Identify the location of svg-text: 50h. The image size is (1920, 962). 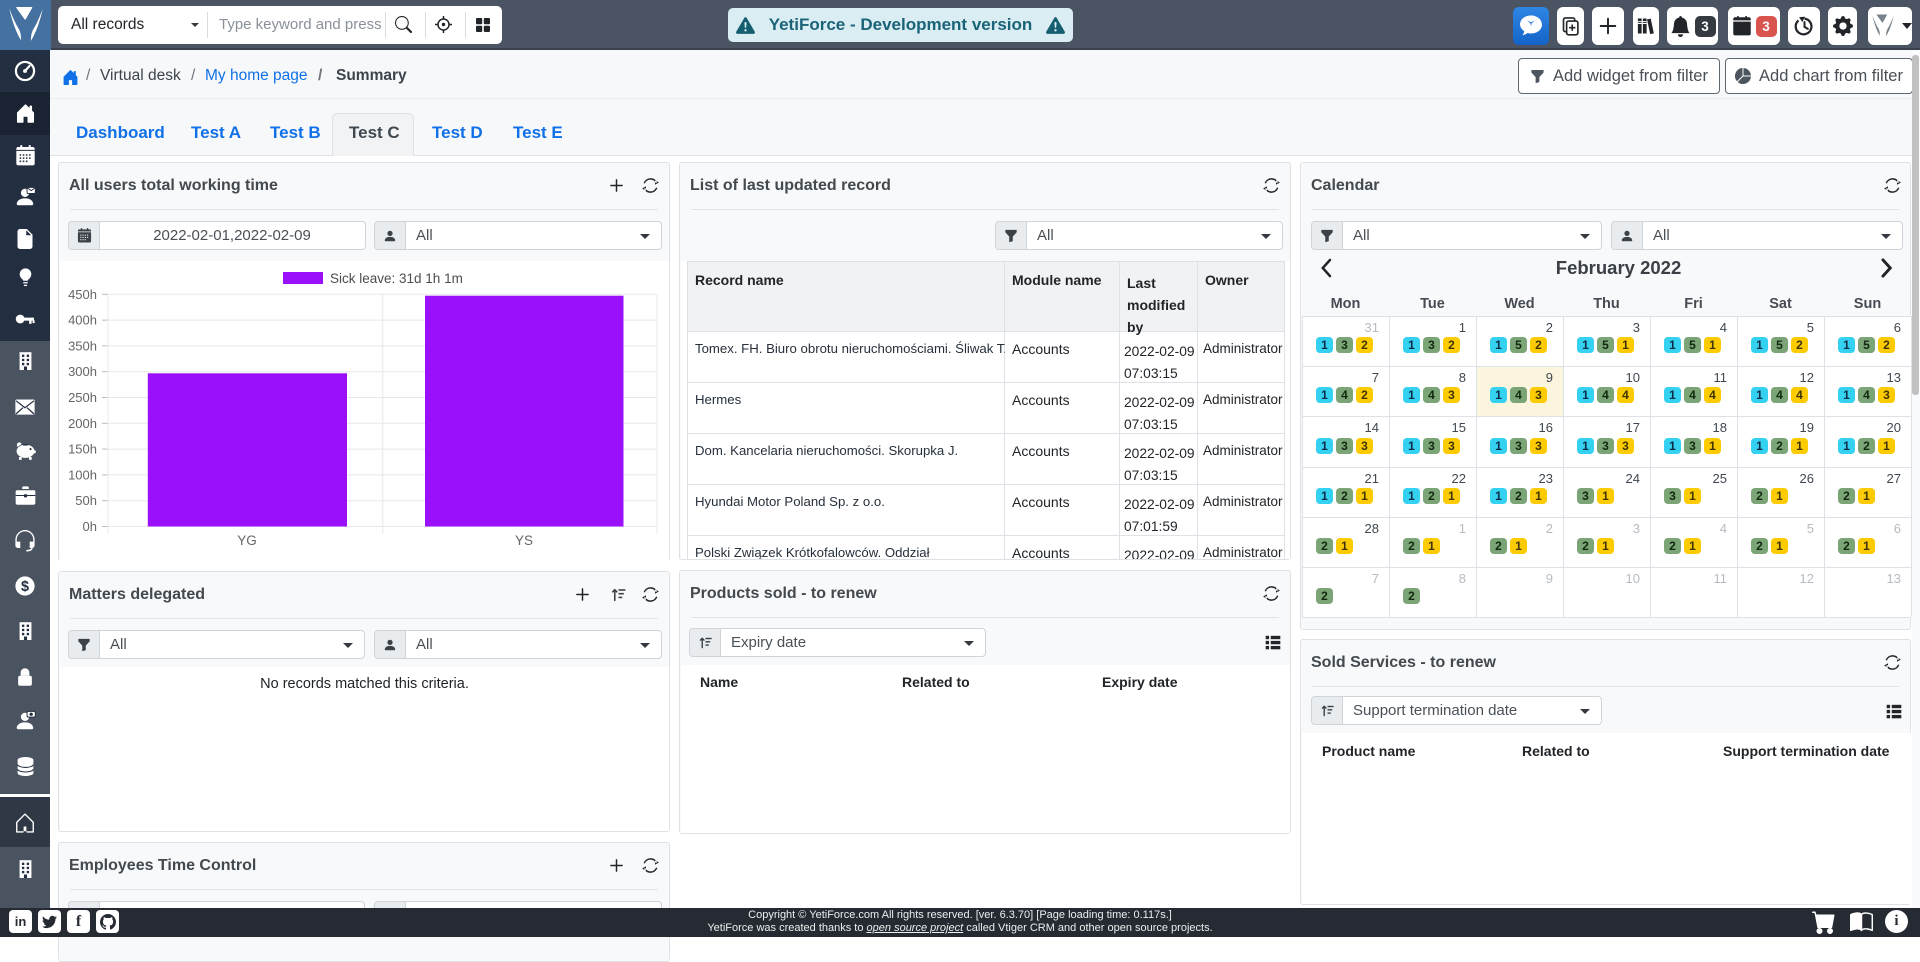
(86, 500).